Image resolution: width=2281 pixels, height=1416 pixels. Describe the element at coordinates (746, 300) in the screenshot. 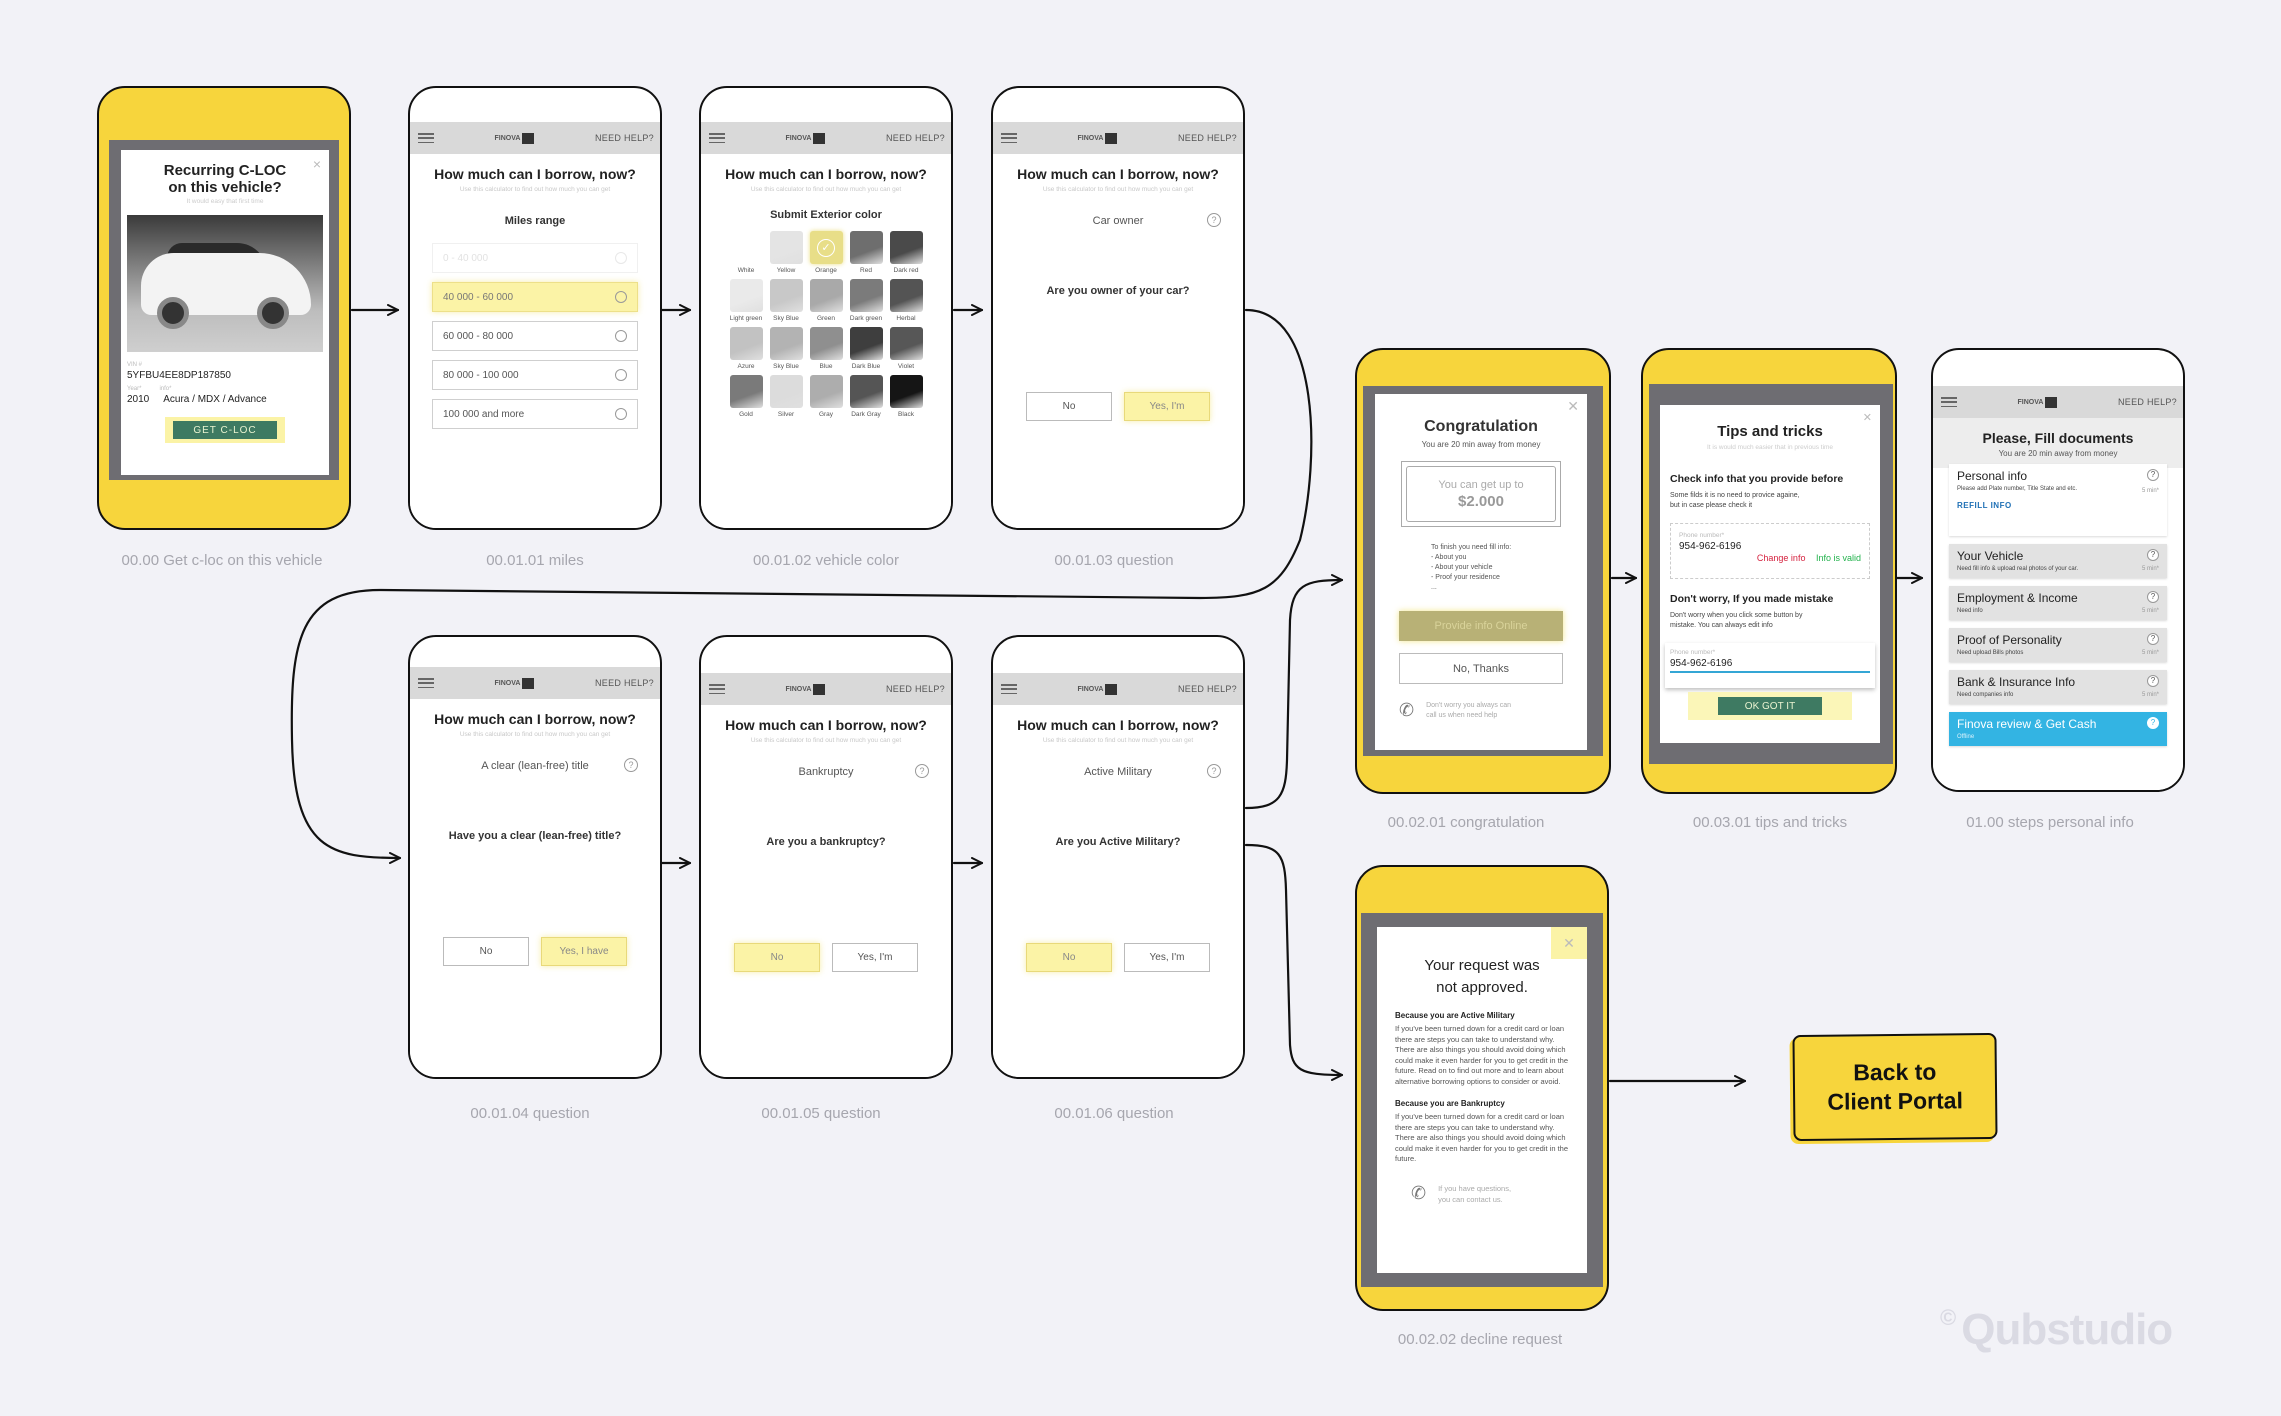

I see `color-swatch: Light green` at that location.